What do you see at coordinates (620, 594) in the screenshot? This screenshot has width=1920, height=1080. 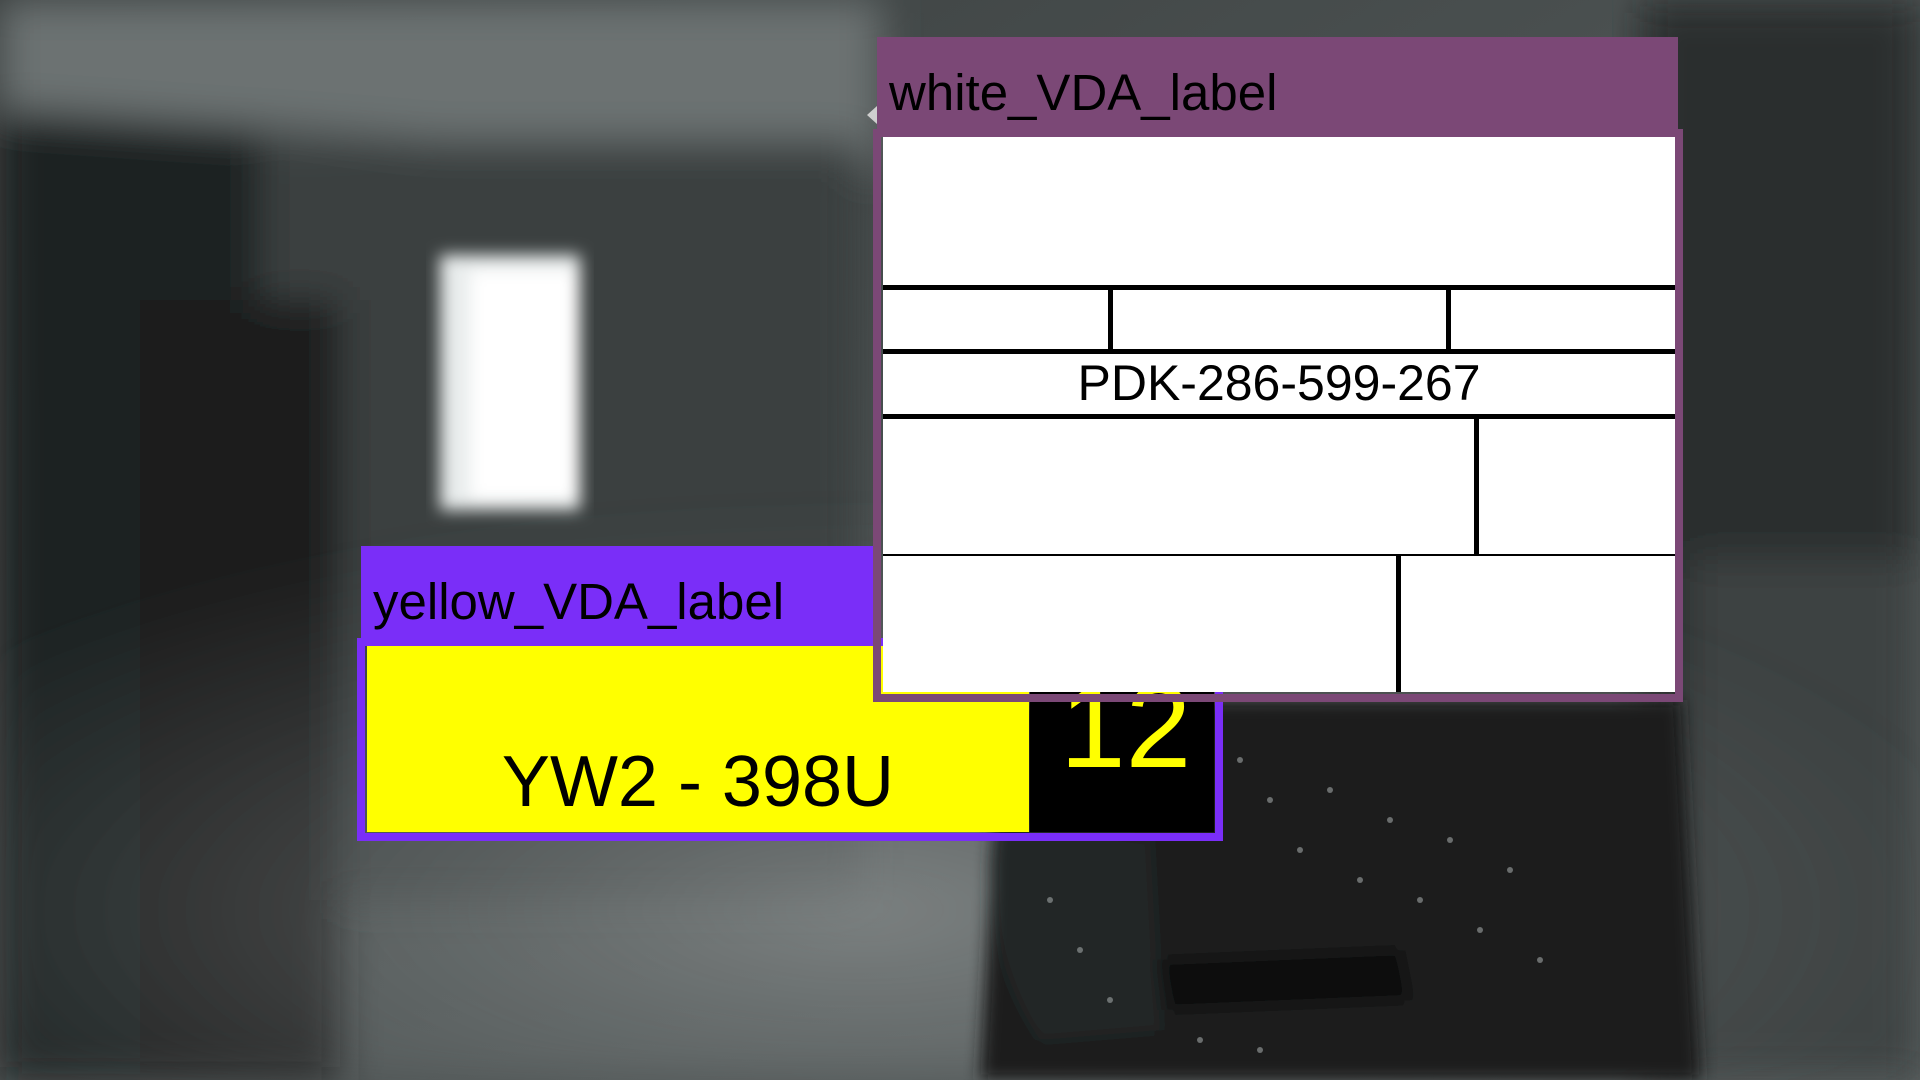 I see `annotation-tag-yellow: yellow_VDA_label` at bounding box center [620, 594].